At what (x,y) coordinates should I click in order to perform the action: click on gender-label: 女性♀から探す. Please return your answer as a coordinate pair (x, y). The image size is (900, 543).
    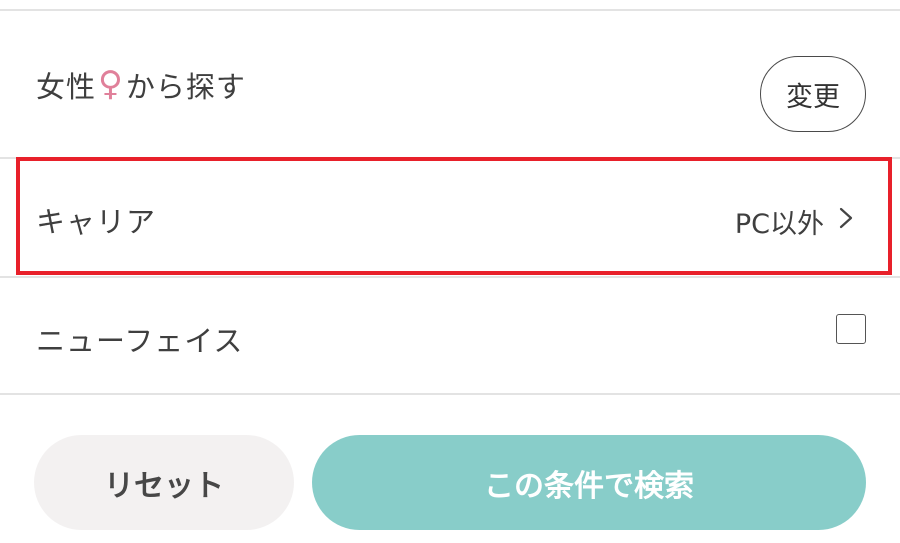
    Looking at the image, I should click on (141, 85).